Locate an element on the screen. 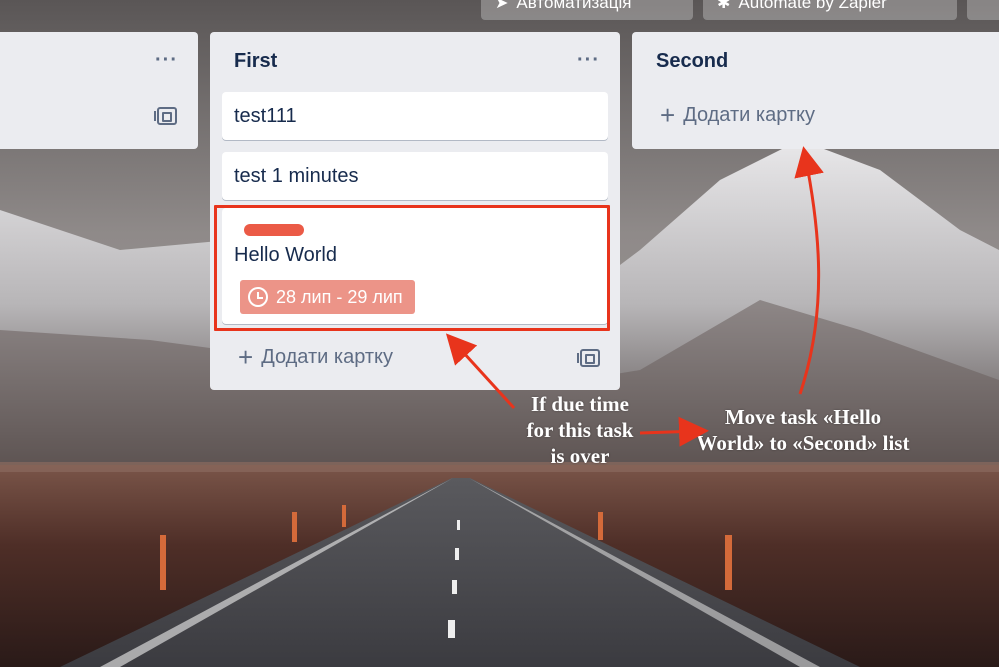 The height and width of the screenshot is (667, 999). card-test111: test111 is located at coordinates (415, 116).